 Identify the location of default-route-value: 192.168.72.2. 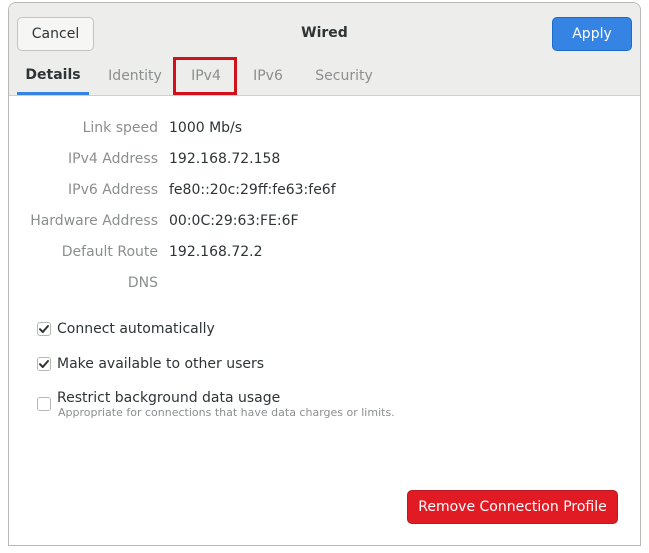
(216, 252).